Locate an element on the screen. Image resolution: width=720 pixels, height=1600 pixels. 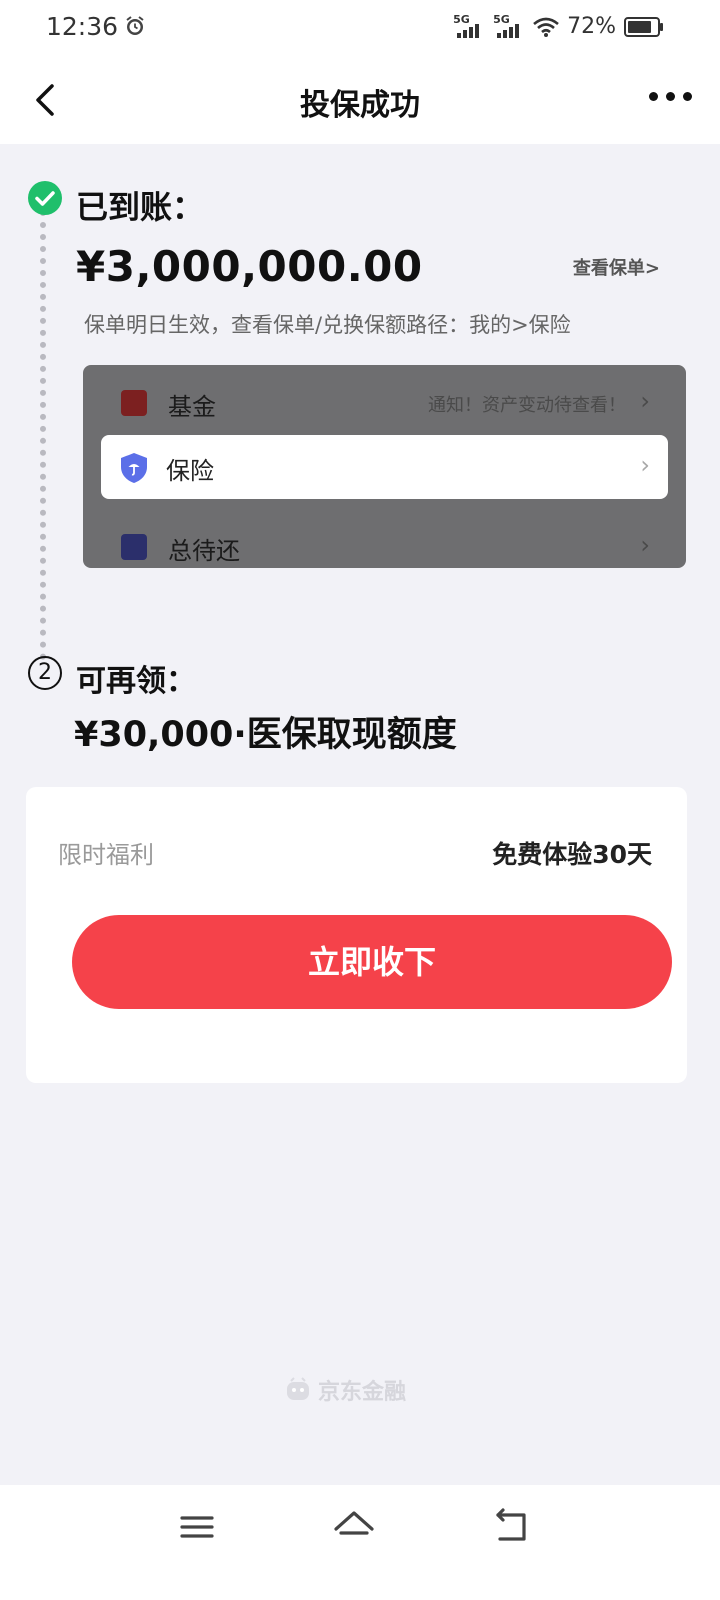
battery-icon is located at coordinates (643, 26).